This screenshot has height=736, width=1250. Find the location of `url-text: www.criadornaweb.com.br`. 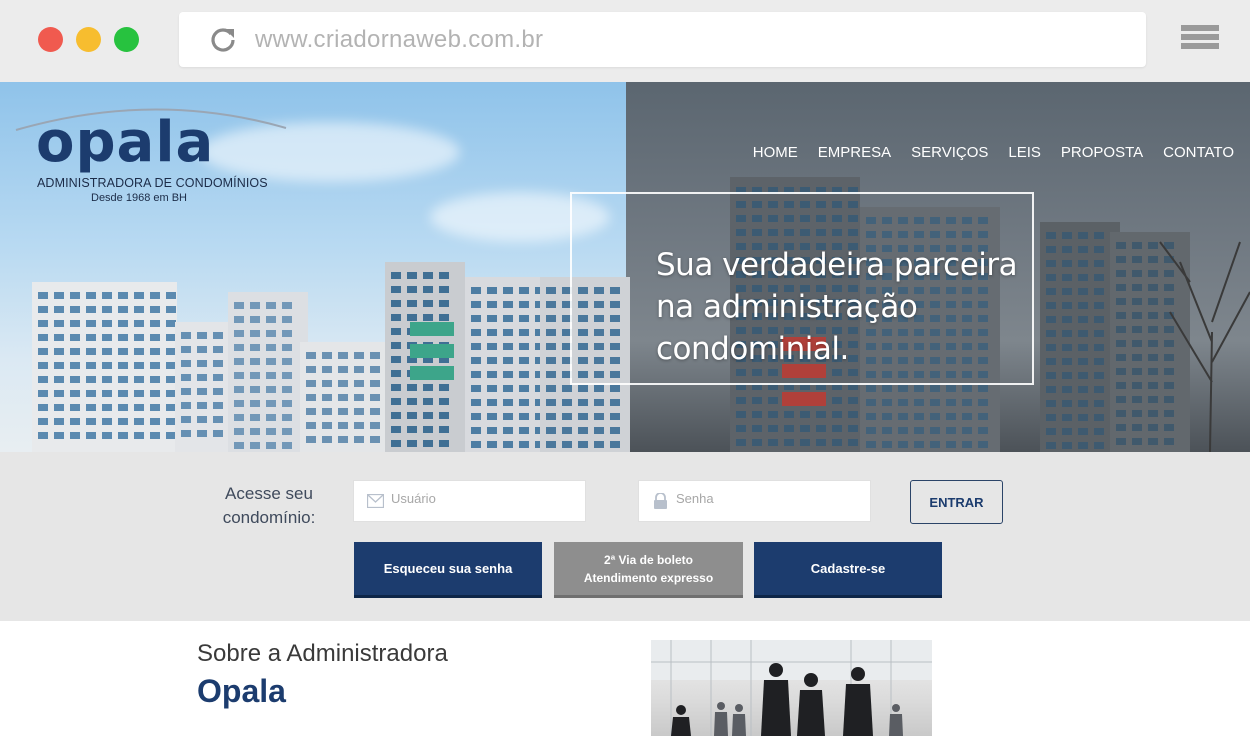

url-text: www.criadornaweb.com.br is located at coordinates (399, 40).